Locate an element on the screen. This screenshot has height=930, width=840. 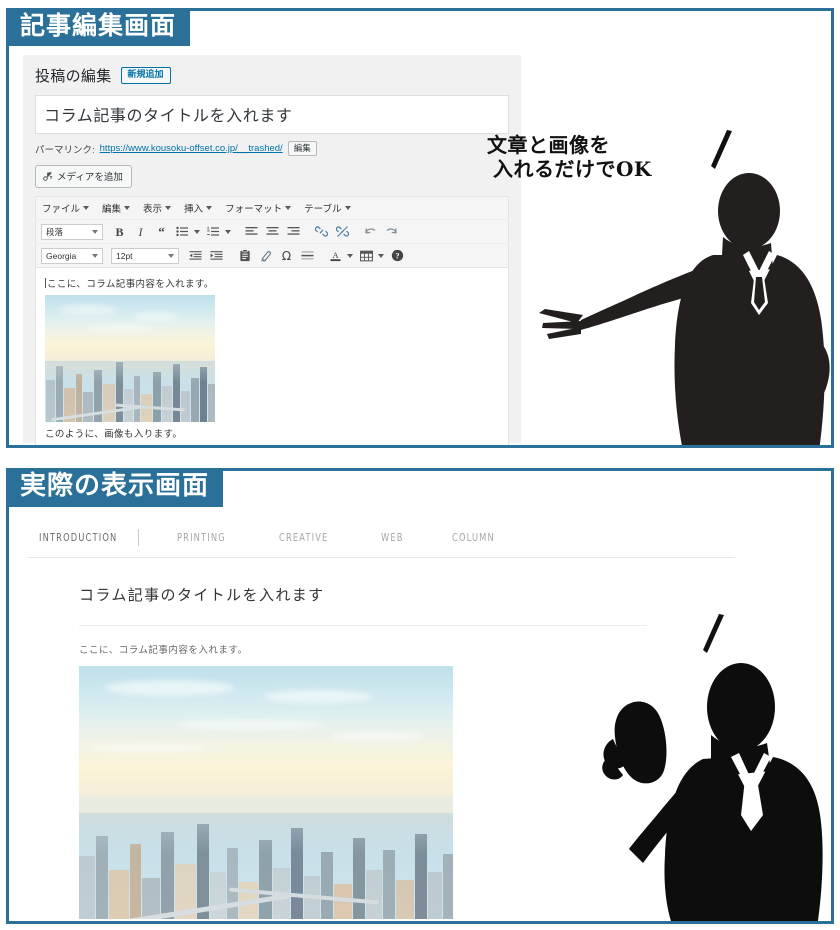
nav-item-creative: CREATIVE is located at coordinates (303, 538).